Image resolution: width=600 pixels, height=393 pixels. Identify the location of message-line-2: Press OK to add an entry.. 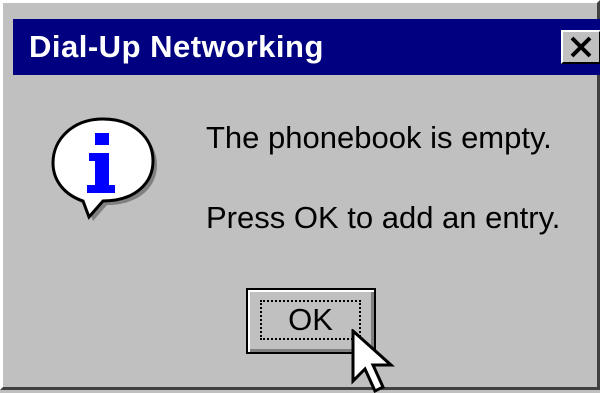
(383, 217).